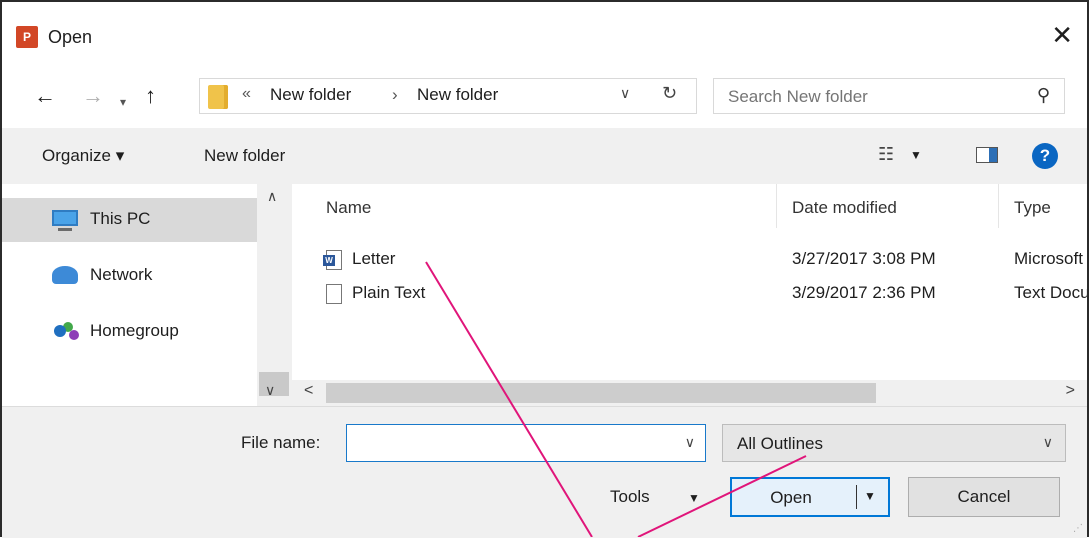 The image size is (1089, 538). I want to click on file-type-filter-select: All Outlines ∨, so click(894, 443).